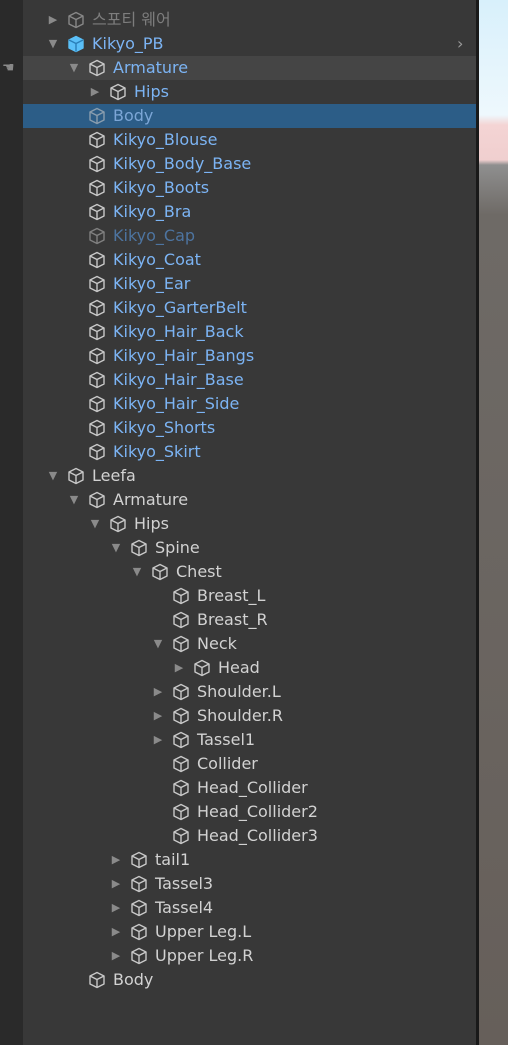  I want to click on row-label: Leefa, so click(114, 475).